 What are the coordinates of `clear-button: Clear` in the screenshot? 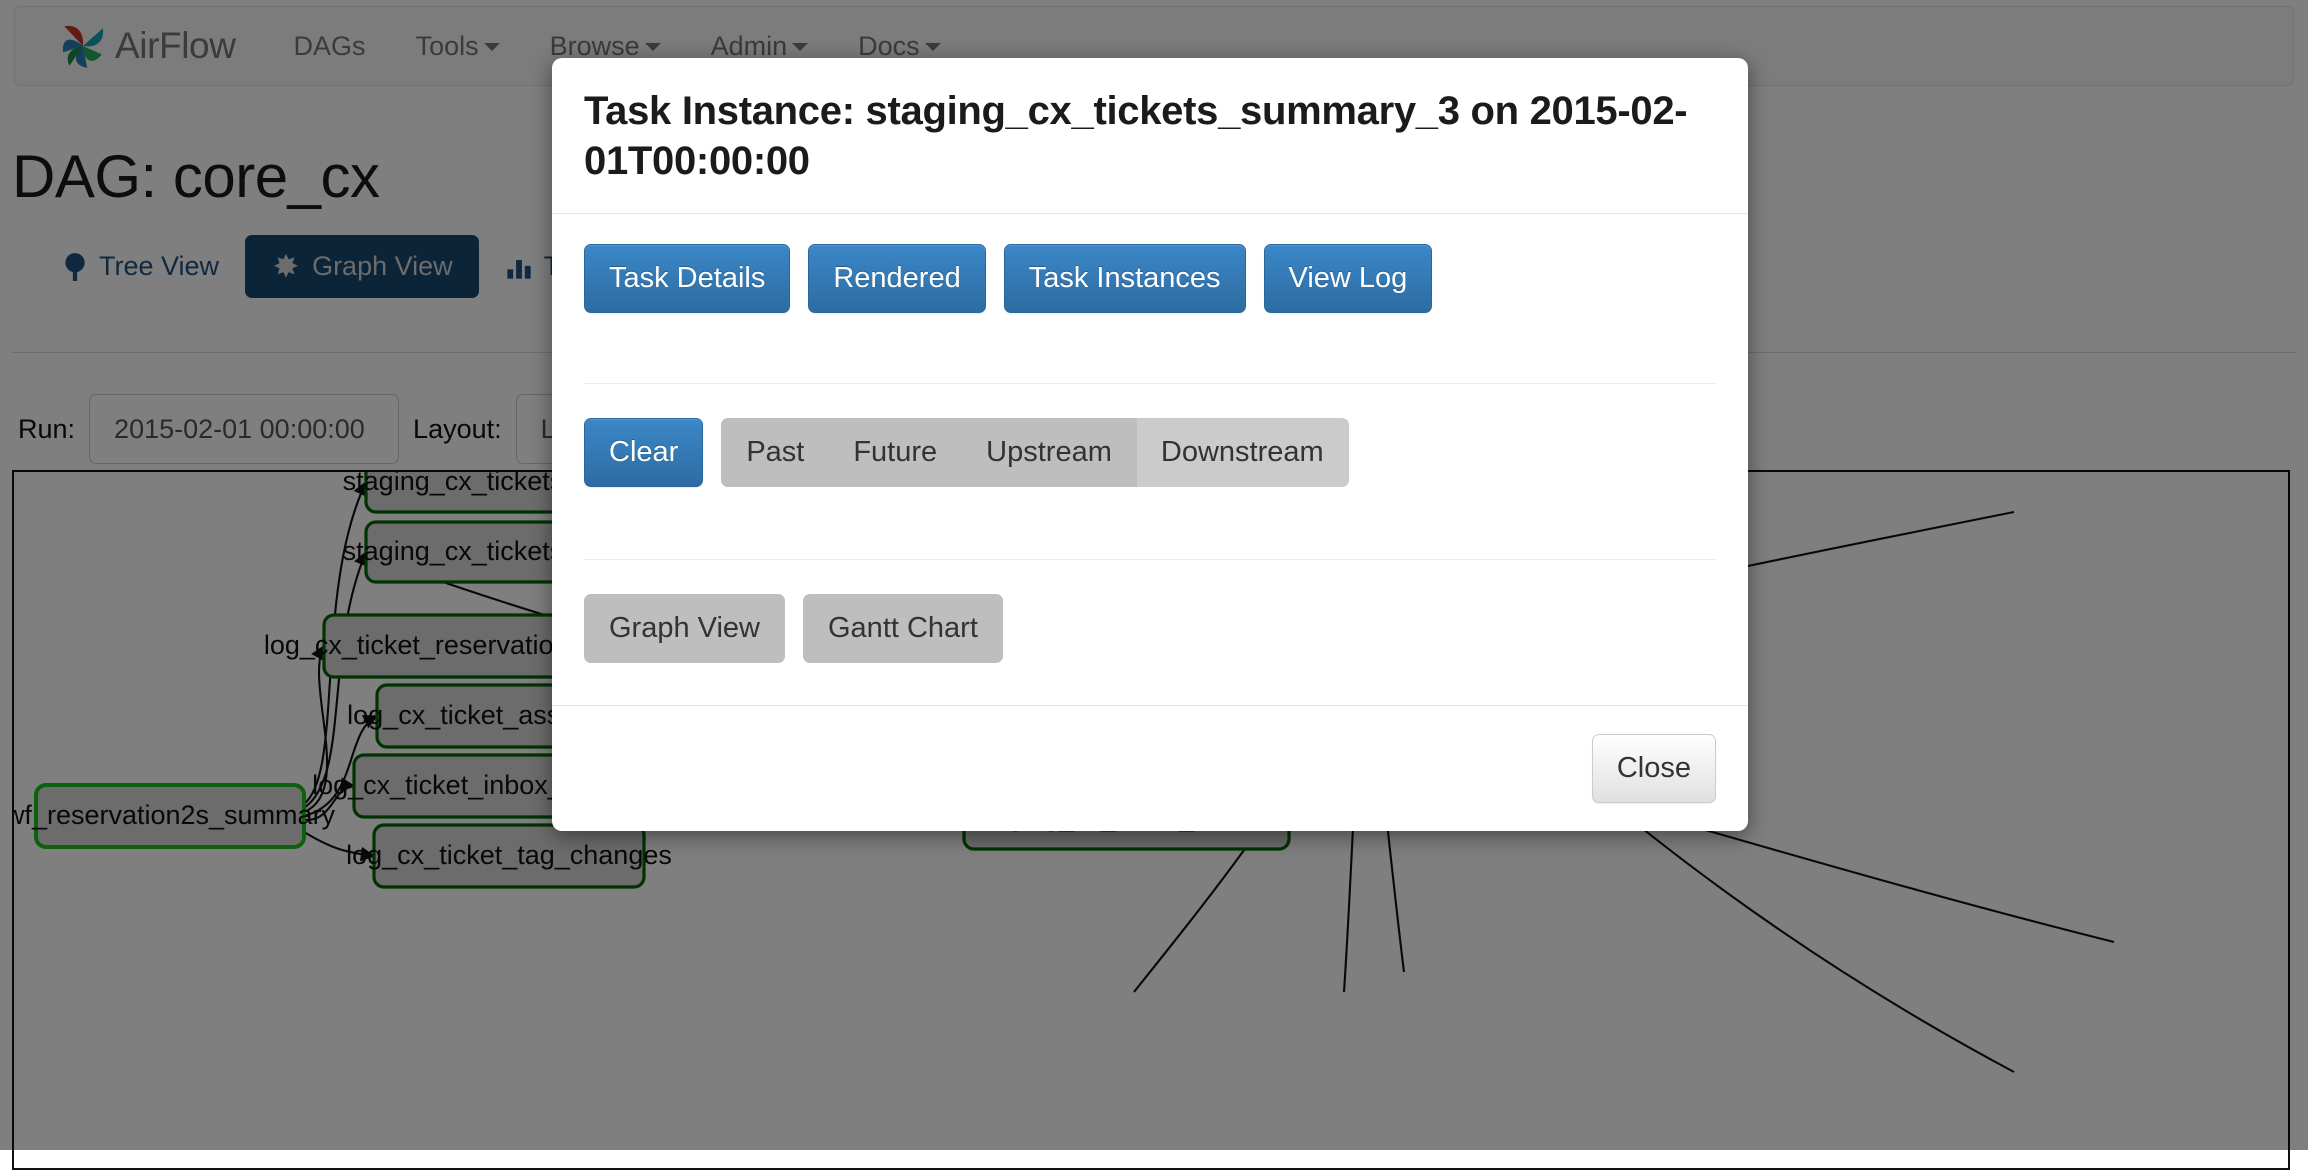 It's located at (643, 452).